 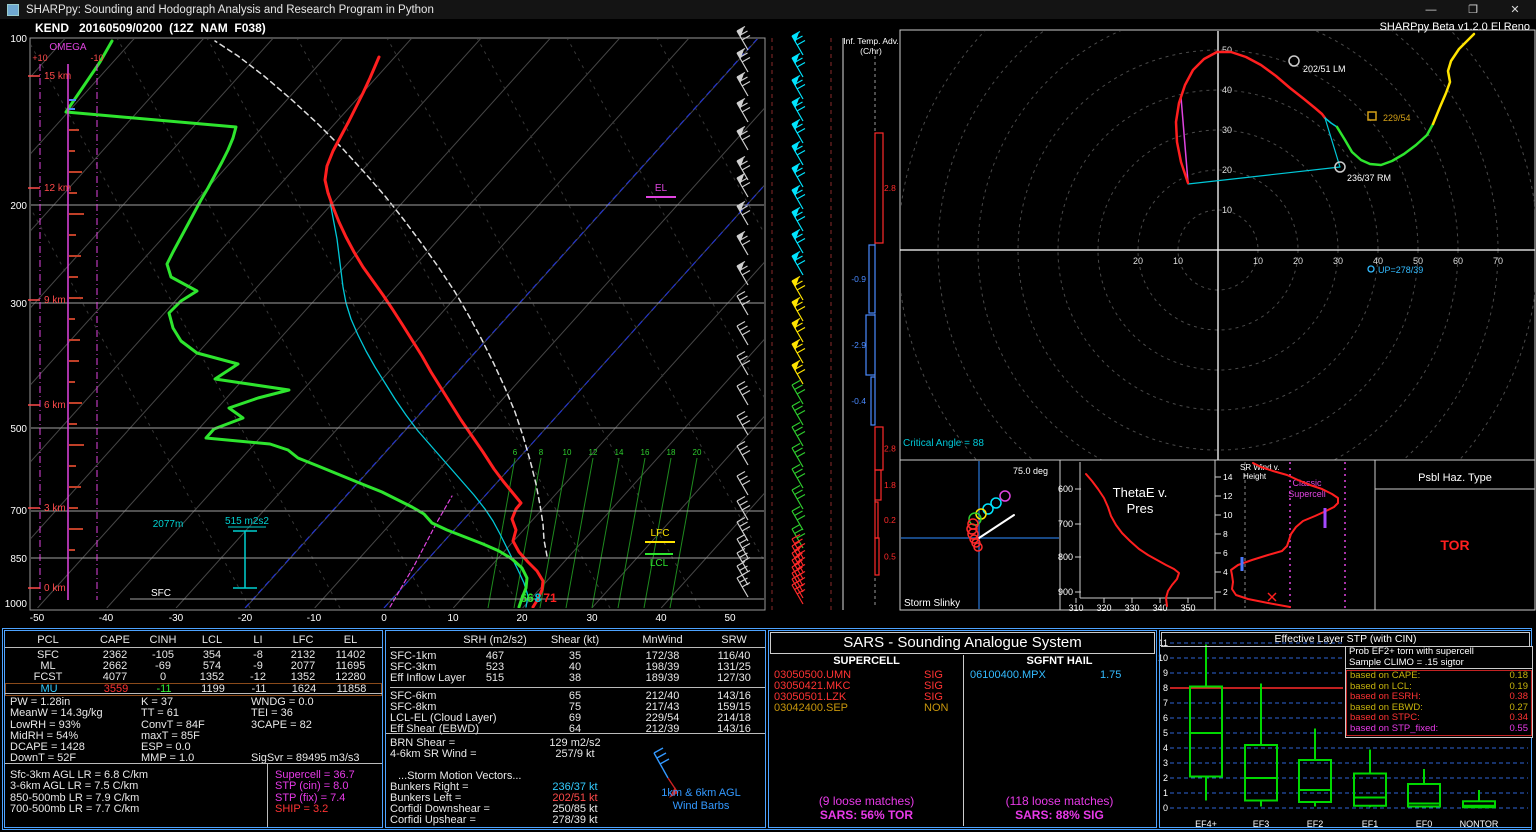 What do you see at coordinates (1439, 676) in the screenshot?
I see `prob-row: based on CAPE: 0.18` at bounding box center [1439, 676].